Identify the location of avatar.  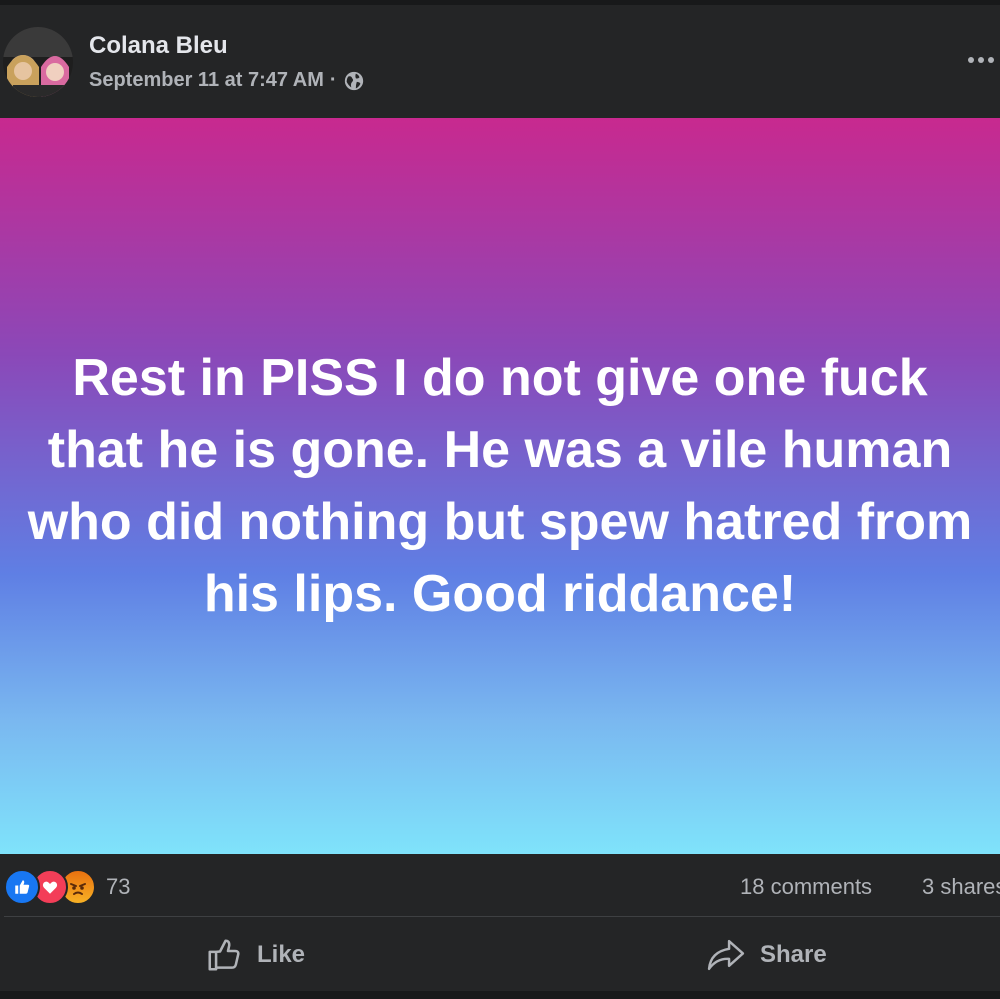
(38, 62).